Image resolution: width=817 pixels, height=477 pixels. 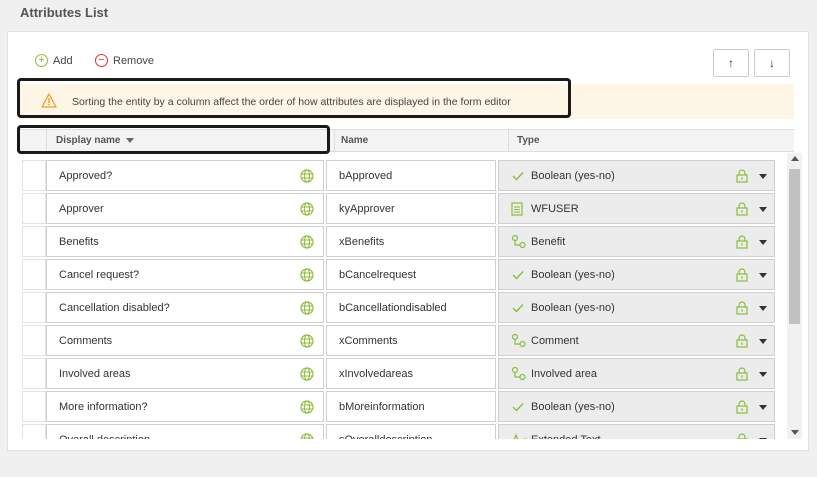 What do you see at coordinates (548, 241) in the screenshot?
I see `type-value: Benefit` at bounding box center [548, 241].